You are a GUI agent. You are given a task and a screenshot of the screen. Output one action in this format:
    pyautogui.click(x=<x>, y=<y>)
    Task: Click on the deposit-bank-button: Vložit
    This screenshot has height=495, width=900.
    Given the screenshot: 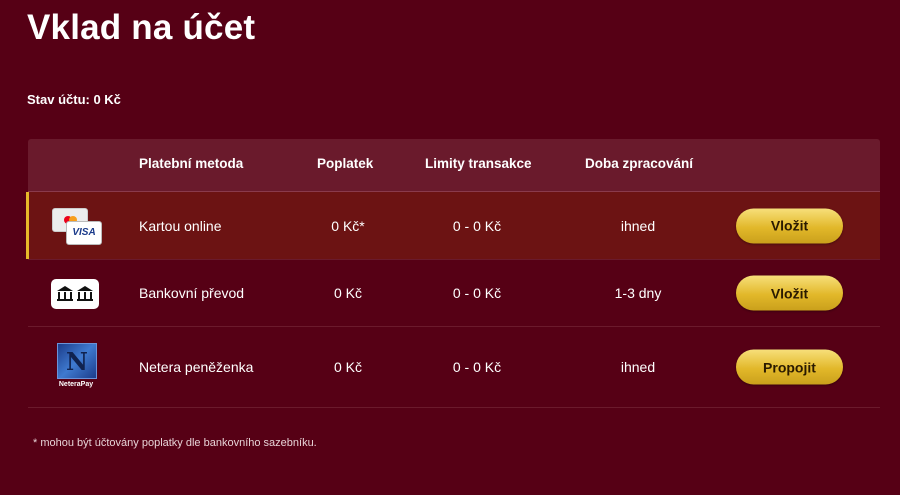 What is the action you would take?
    pyautogui.click(x=789, y=293)
    